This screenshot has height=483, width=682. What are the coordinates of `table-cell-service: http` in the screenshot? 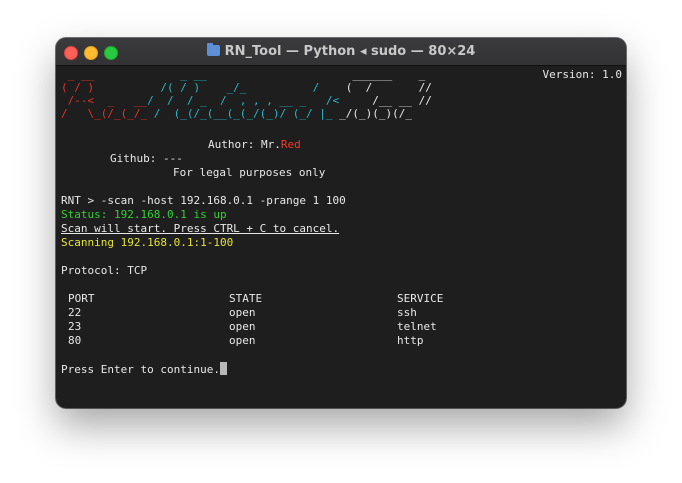 It's located at (410, 340).